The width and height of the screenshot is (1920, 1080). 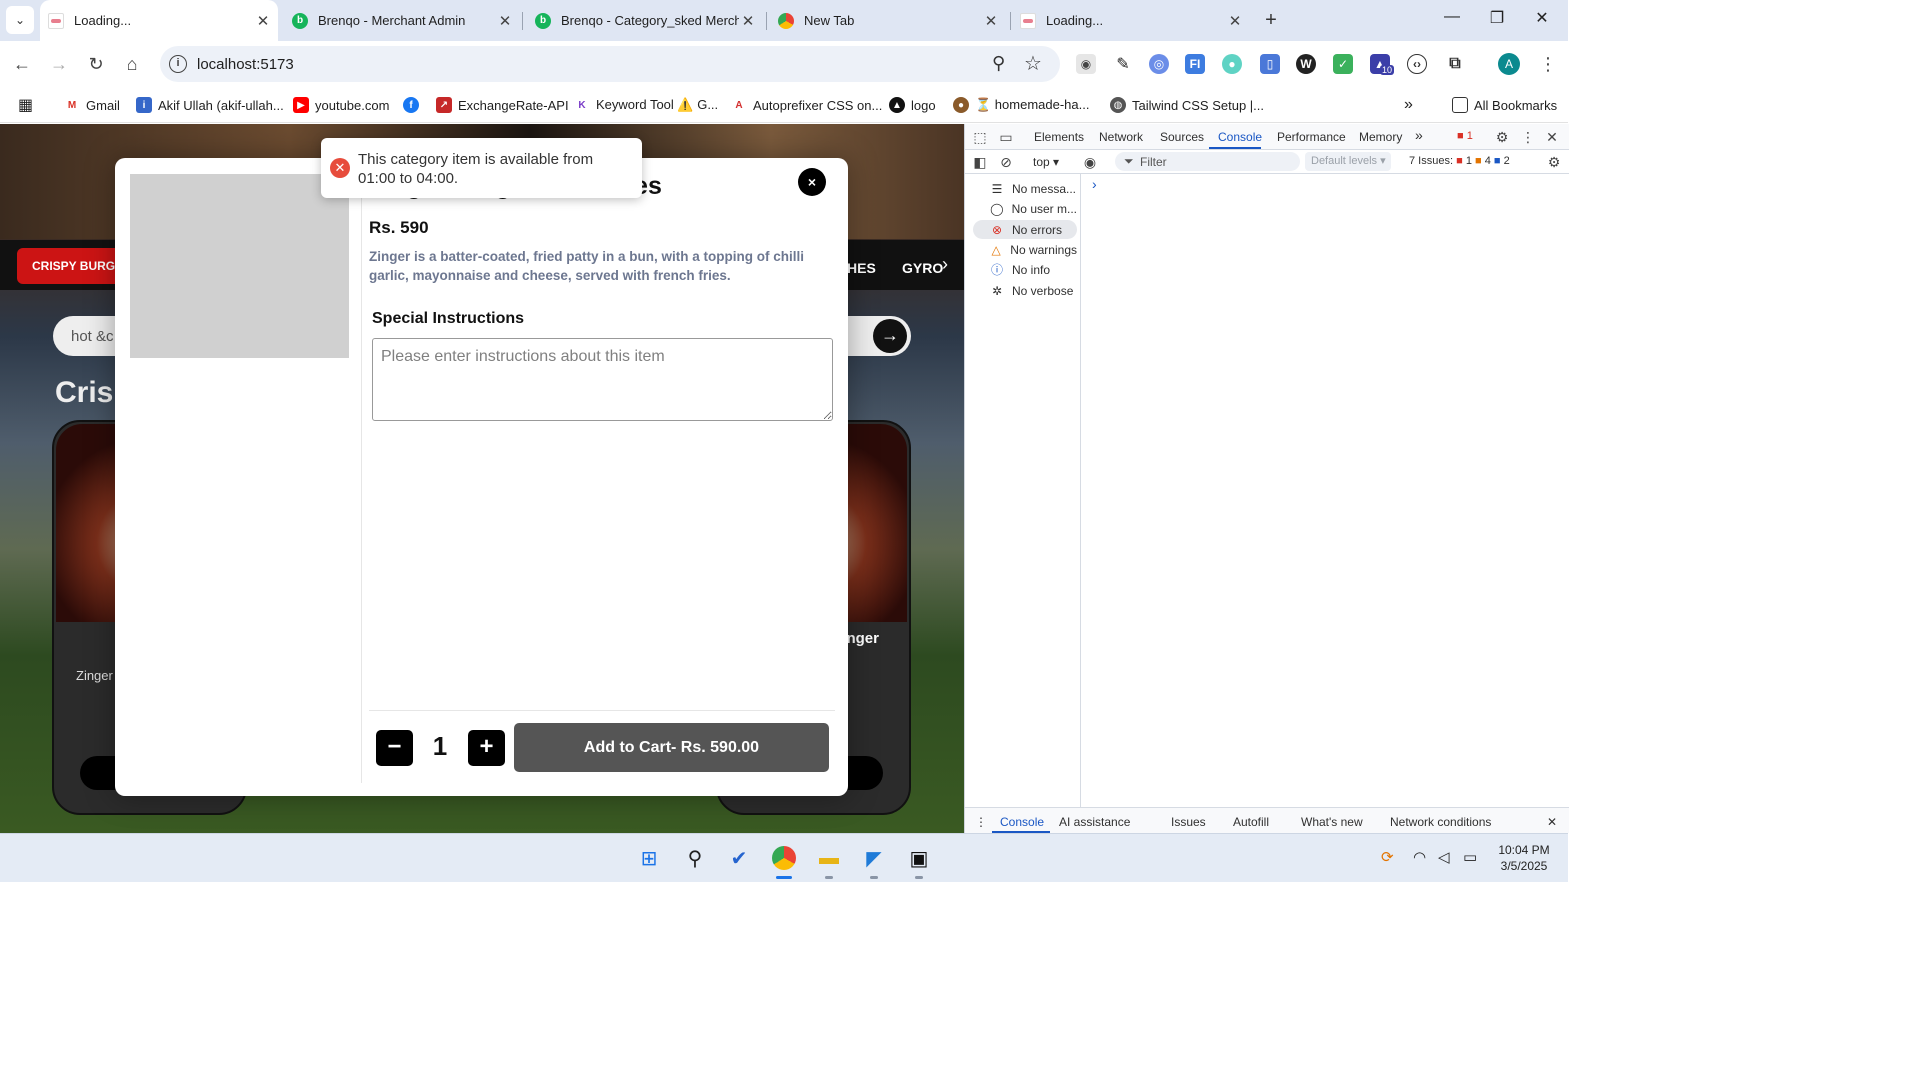 I want to click on shield-extension-icon: ✓, so click(x=1343, y=64).